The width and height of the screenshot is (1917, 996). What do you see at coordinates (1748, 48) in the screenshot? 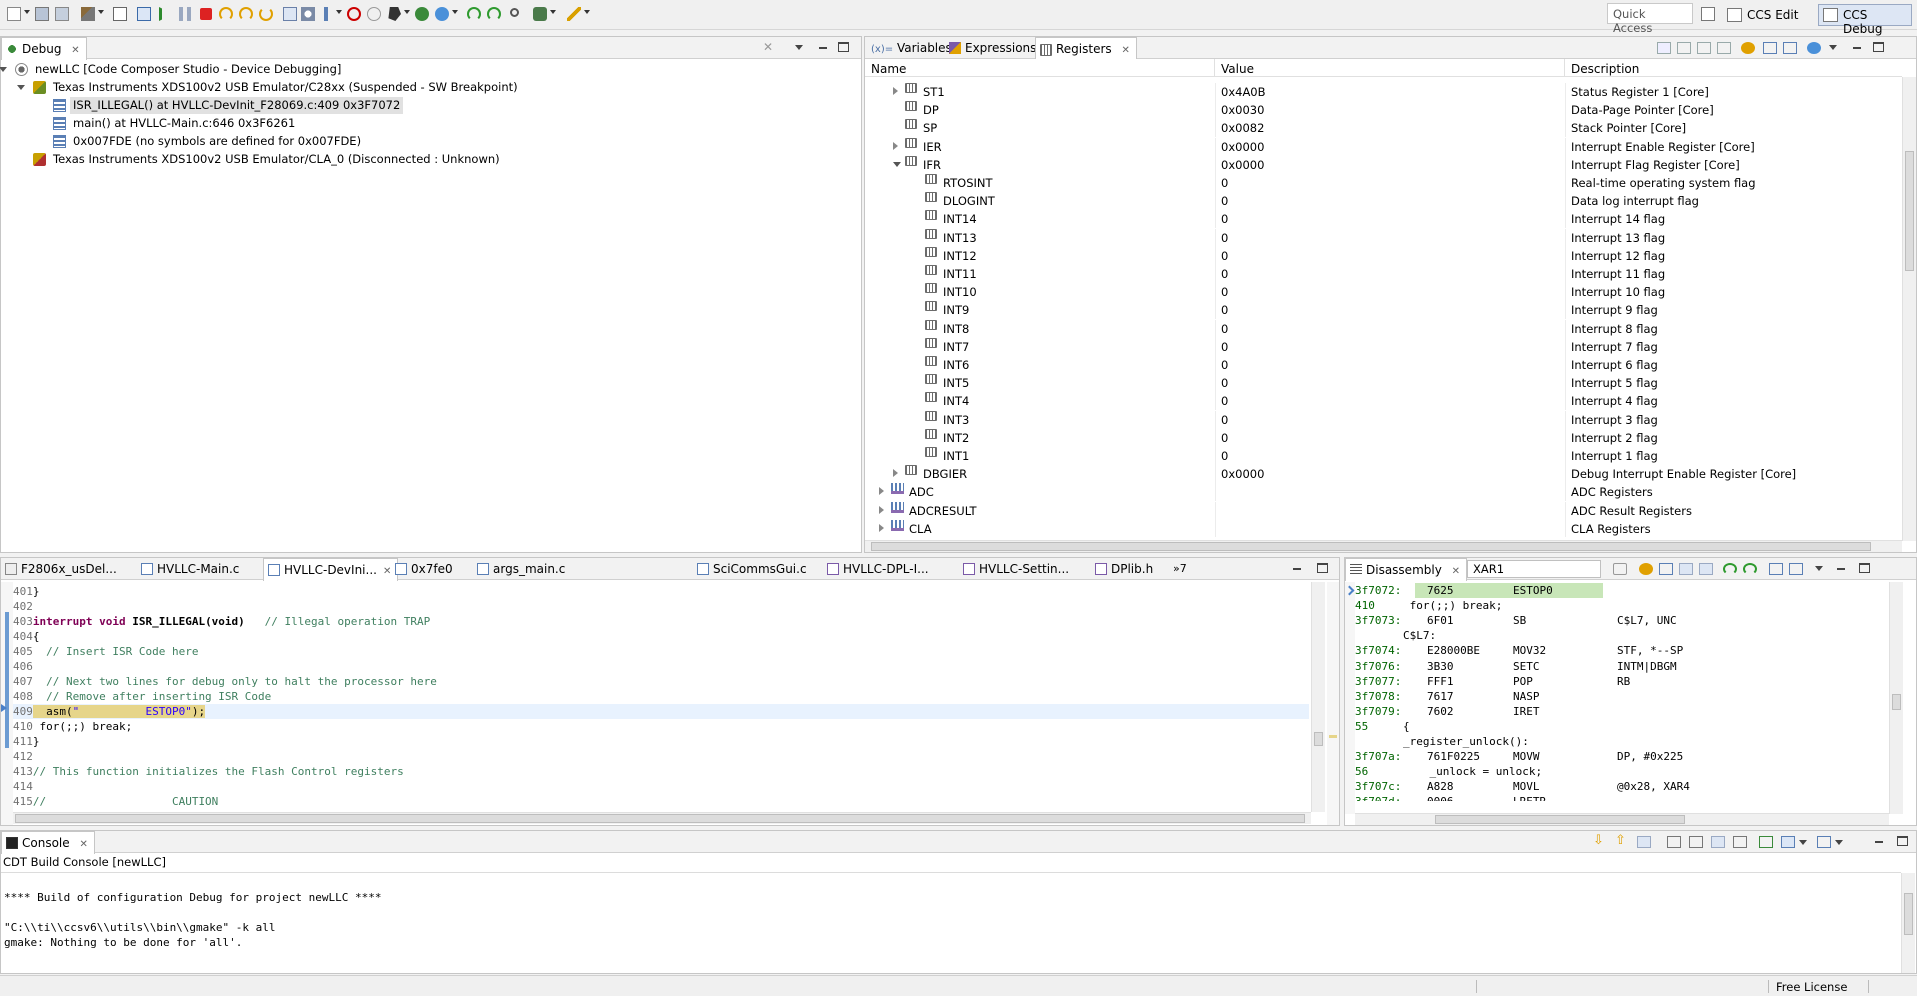
I see `refresh-icon` at bounding box center [1748, 48].